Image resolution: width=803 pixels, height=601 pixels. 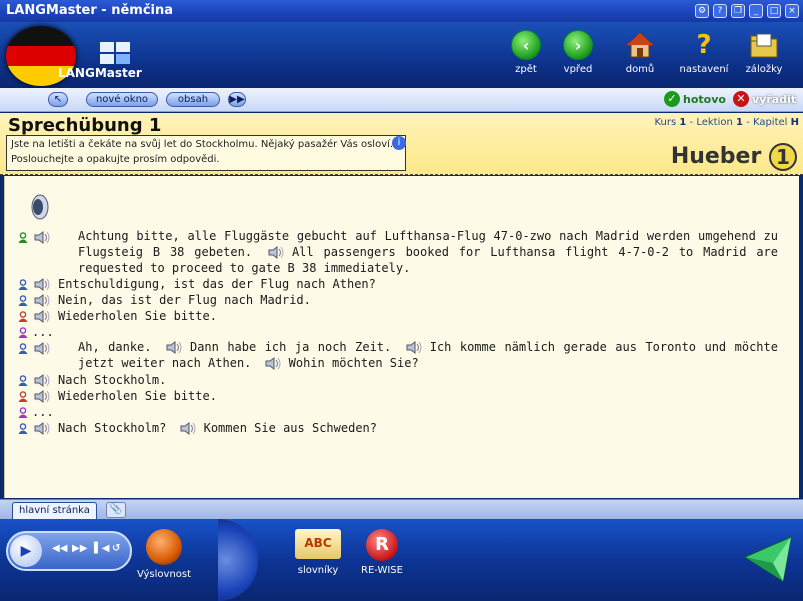 I want to click on last-line-2: Kommen Sie aus Schweden?, so click(x=290, y=428).